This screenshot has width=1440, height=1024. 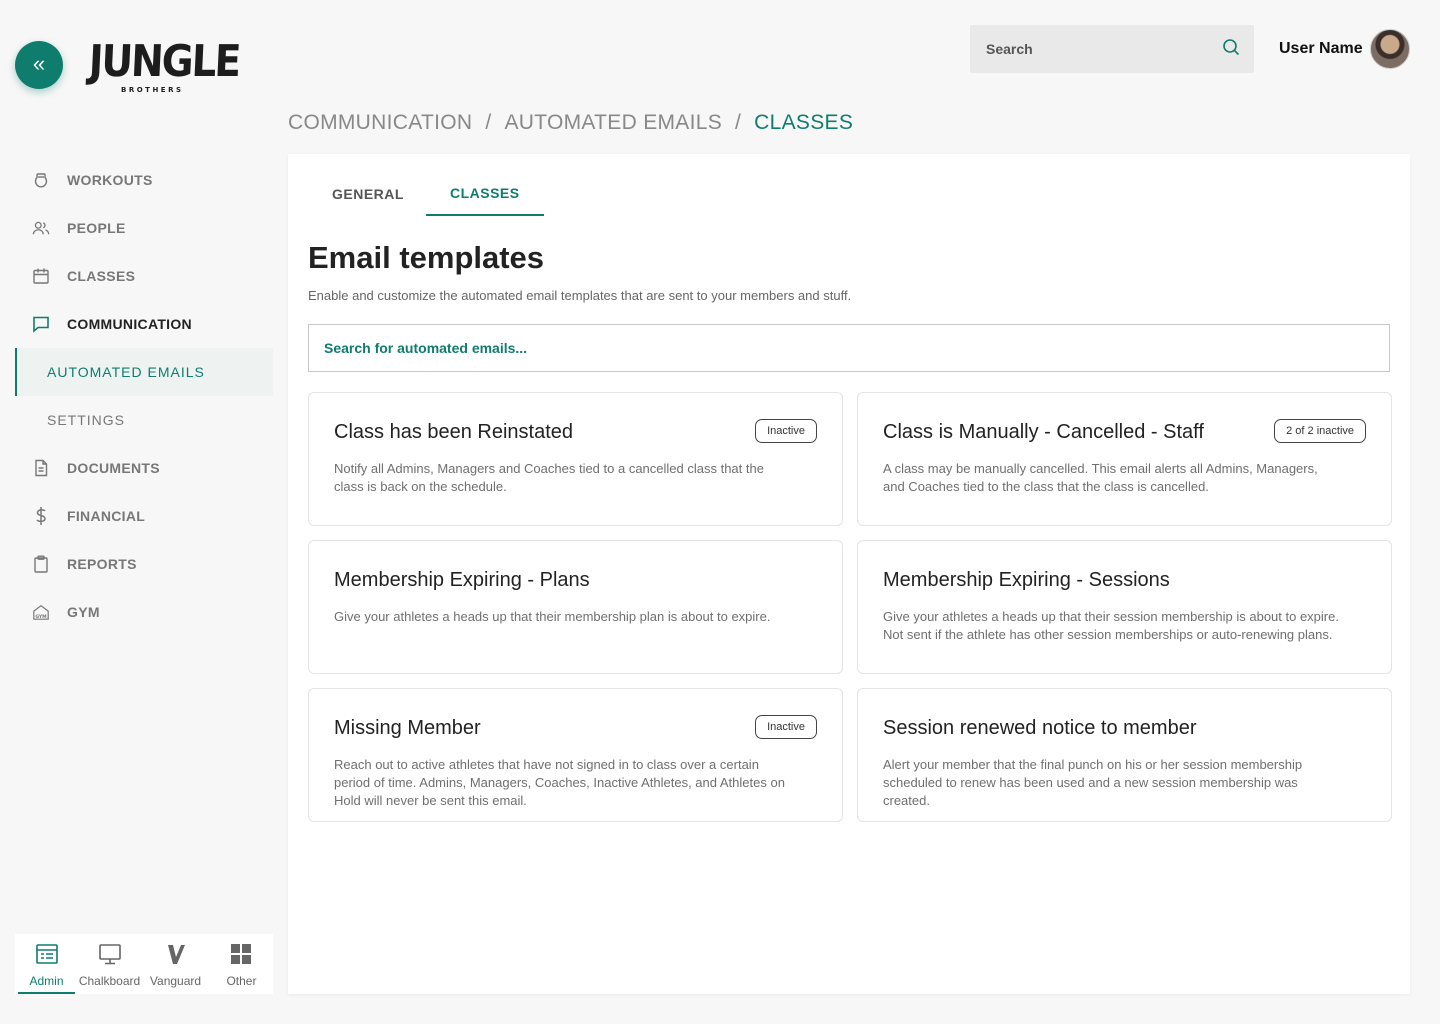 I want to click on breadcrumb: COMMUNICATION / AUTOMATED EMAILS / CLASSES, so click(x=570, y=123).